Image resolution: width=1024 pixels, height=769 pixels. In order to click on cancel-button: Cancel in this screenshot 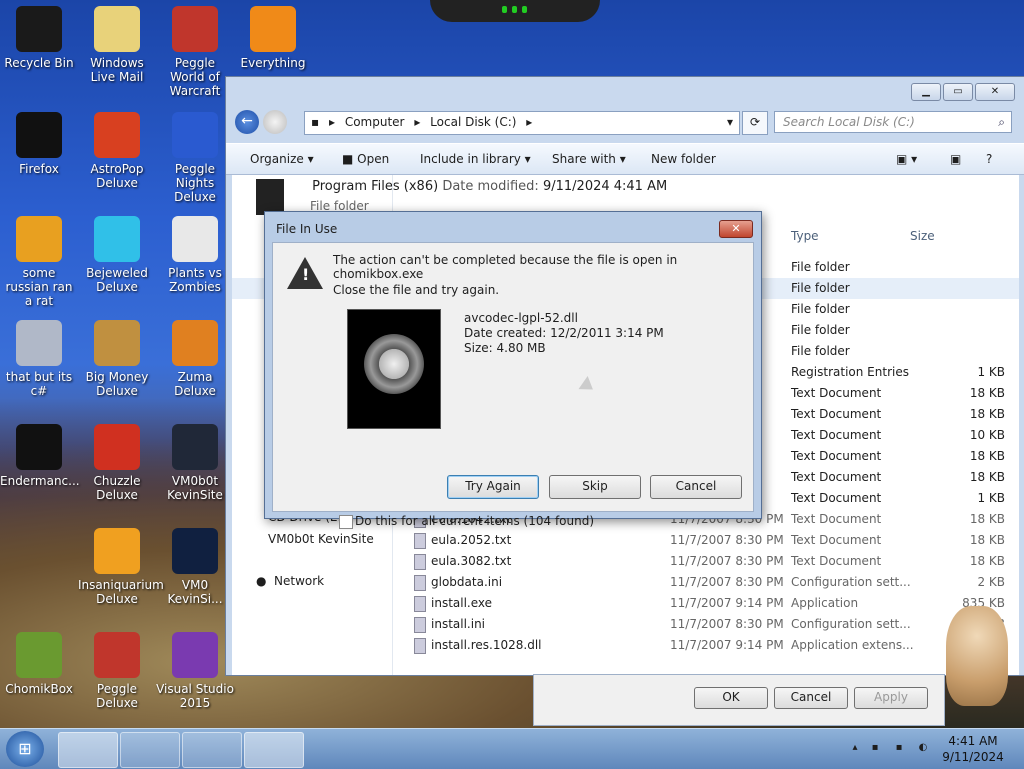, I will do `click(811, 698)`.